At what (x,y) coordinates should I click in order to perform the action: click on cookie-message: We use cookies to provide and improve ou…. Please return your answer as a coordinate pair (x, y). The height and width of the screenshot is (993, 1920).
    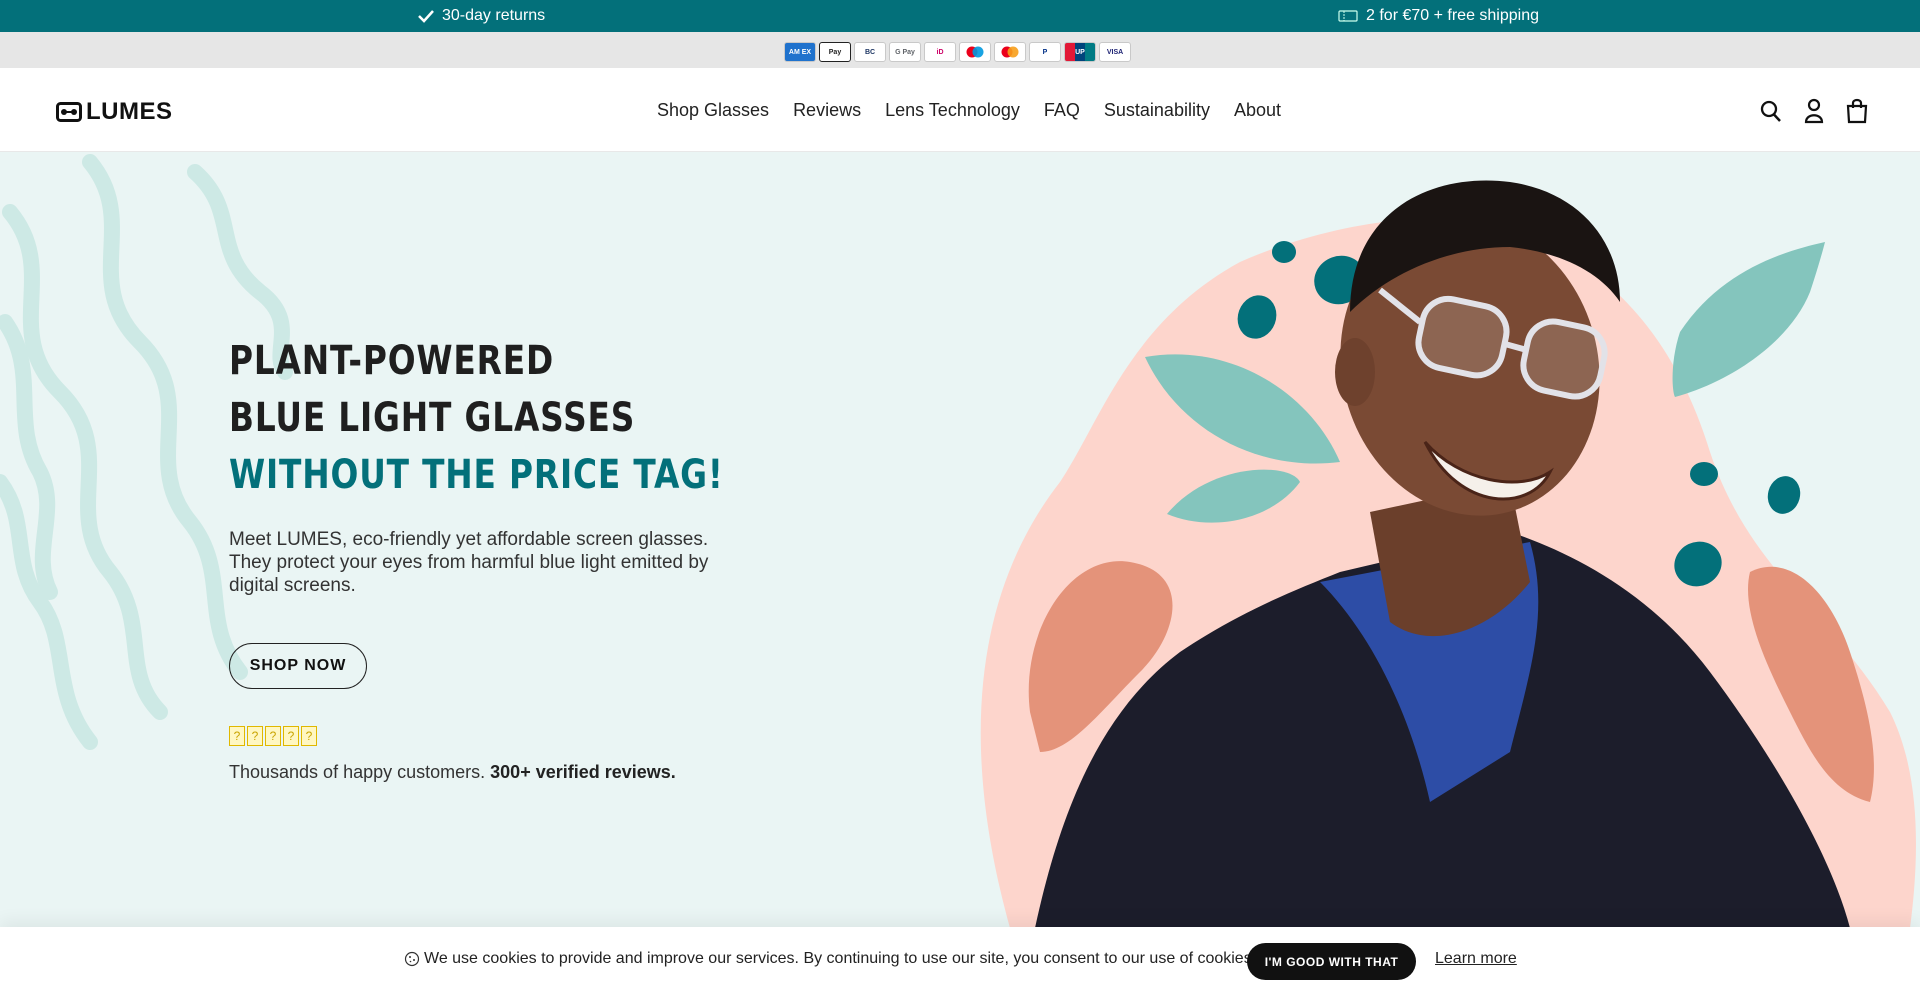
    Looking at the image, I should click on (830, 959).